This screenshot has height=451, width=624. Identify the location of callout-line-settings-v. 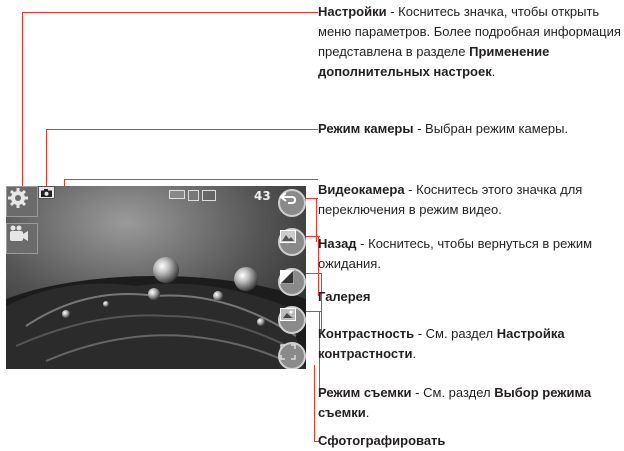
(23, 100).